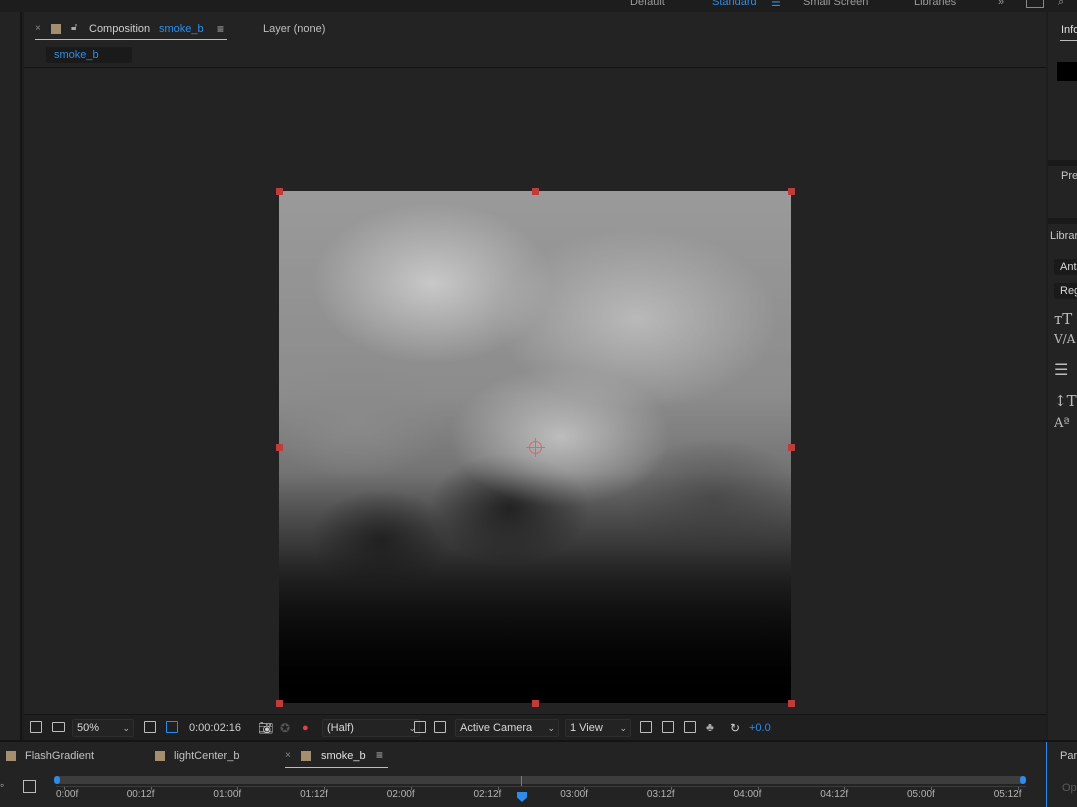 The width and height of the screenshot is (1077, 807). I want to click on ruler-label: 03:00f, so click(574, 794).